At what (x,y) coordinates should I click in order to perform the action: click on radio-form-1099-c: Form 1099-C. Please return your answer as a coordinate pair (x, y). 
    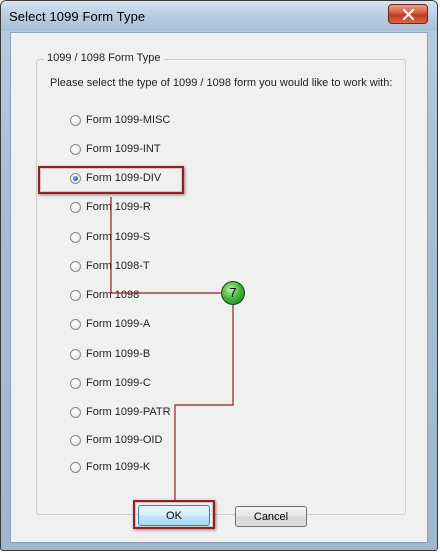
    Looking at the image, I should click on (110, 383).